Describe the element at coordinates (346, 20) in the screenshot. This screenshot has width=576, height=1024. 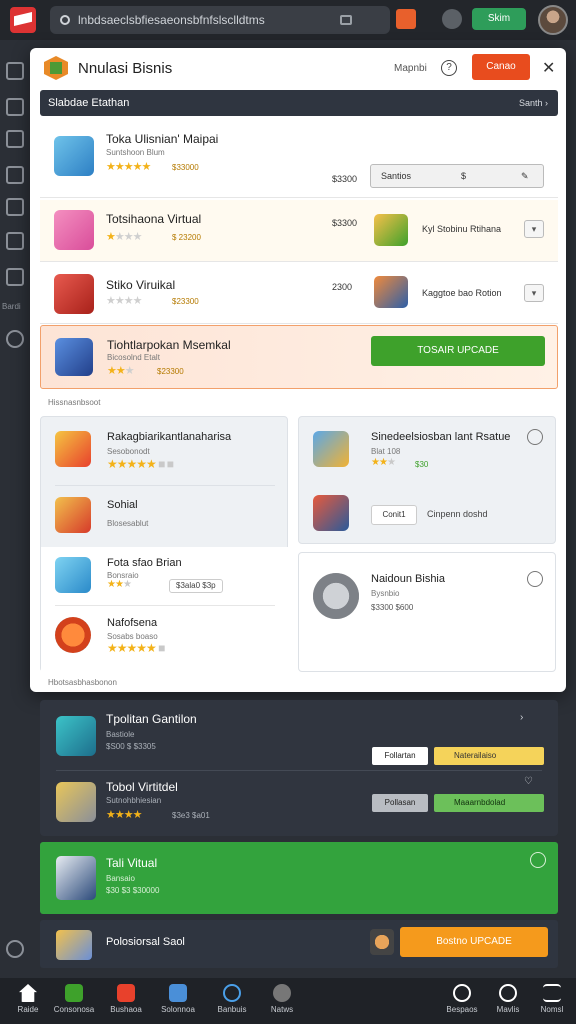
I see `tabs-icon` at that location.